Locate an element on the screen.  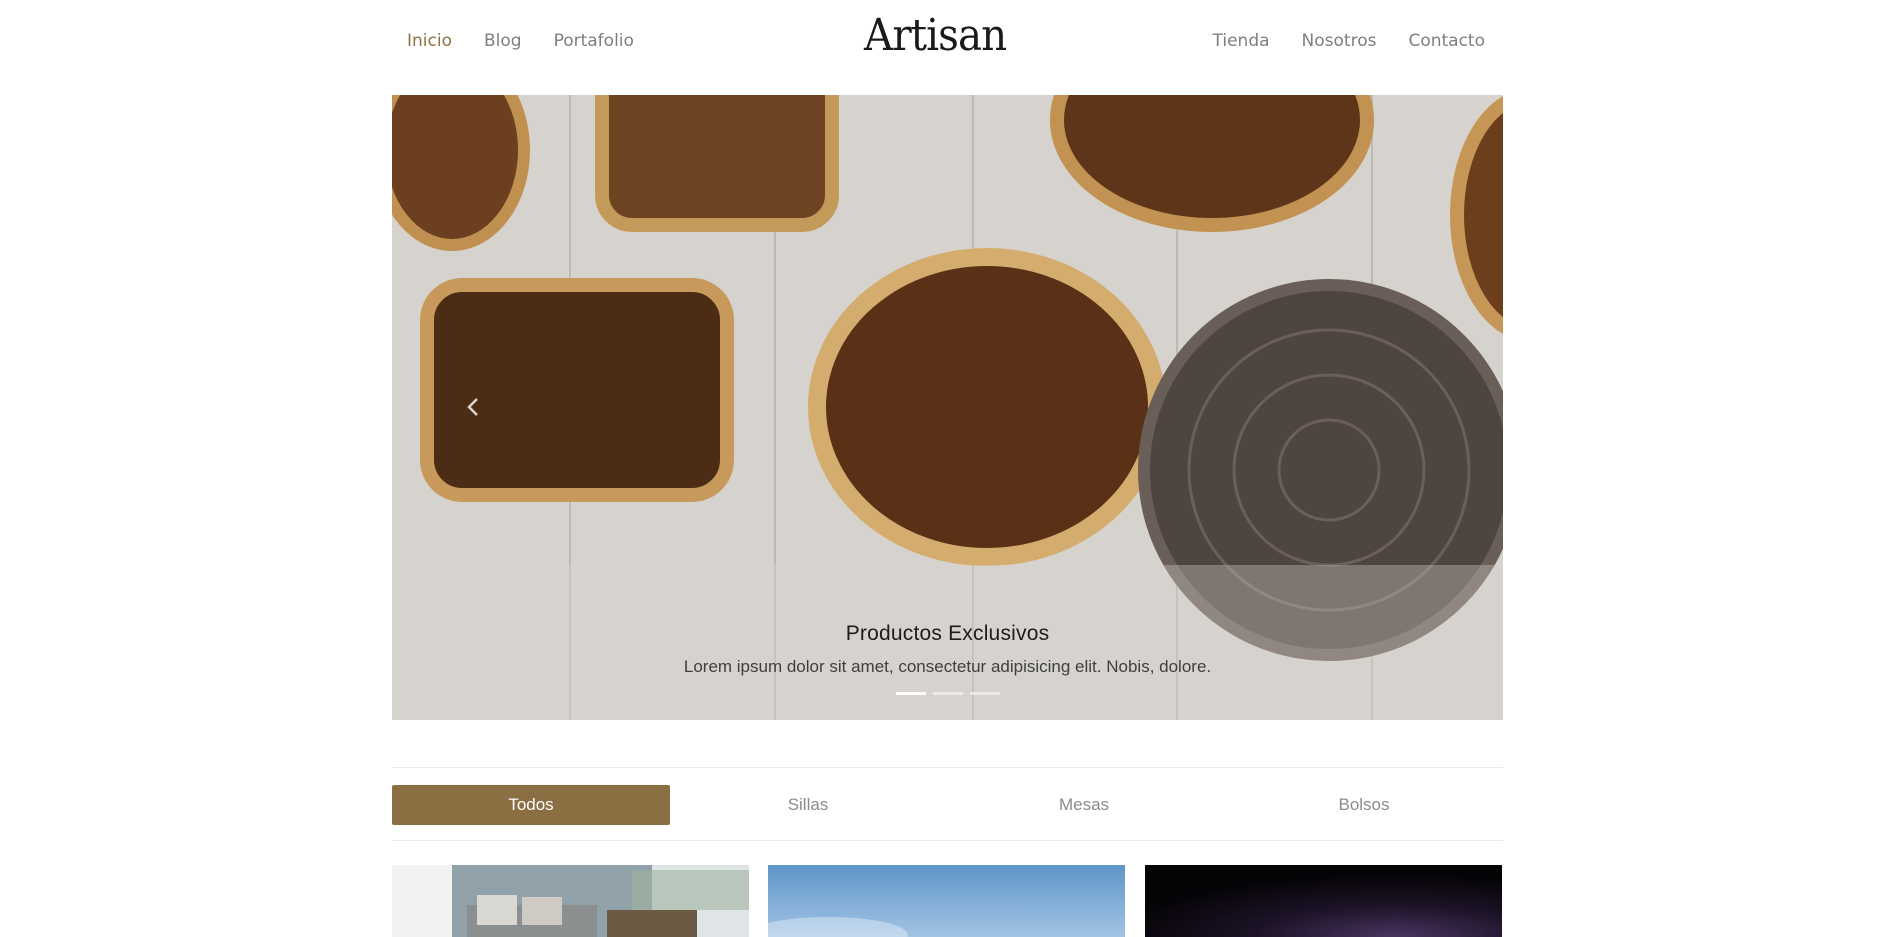
nav-link-tienda: Tienda is located at coordinates (1241, 41).